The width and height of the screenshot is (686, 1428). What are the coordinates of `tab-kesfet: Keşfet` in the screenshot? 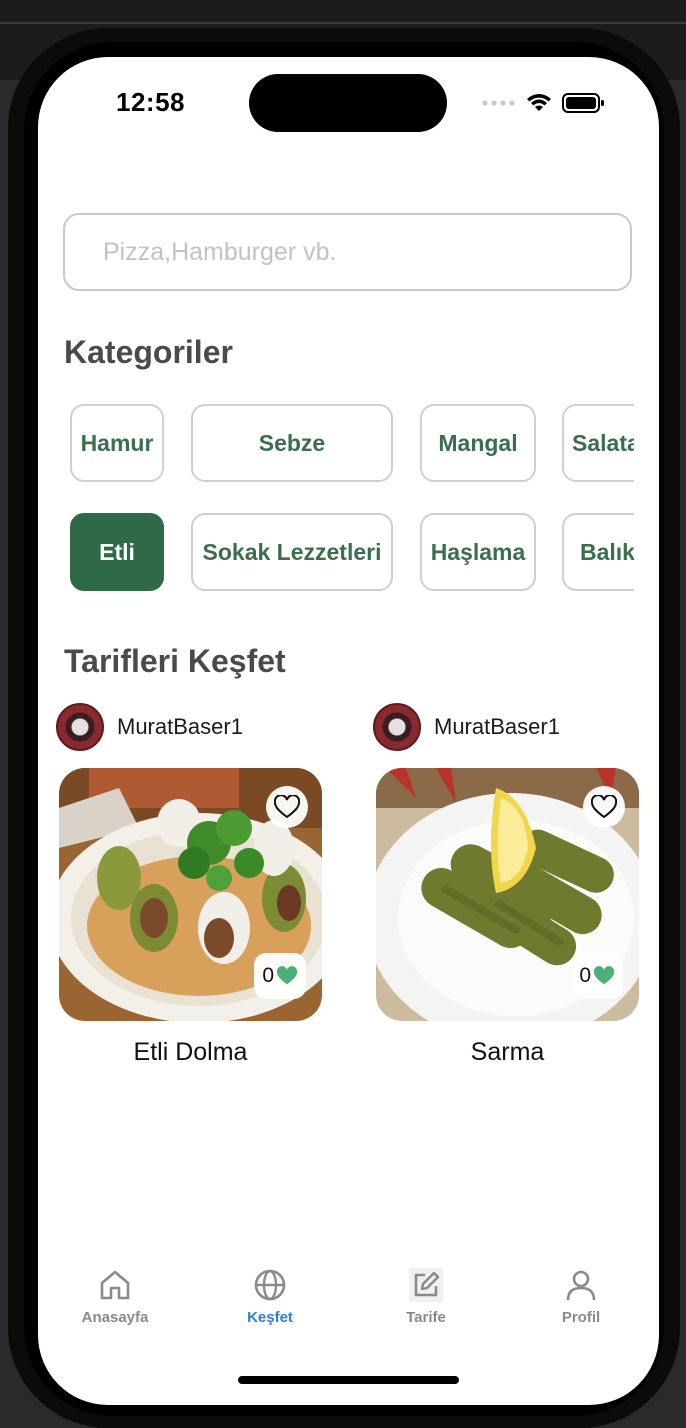 It's located at (270, 1307).